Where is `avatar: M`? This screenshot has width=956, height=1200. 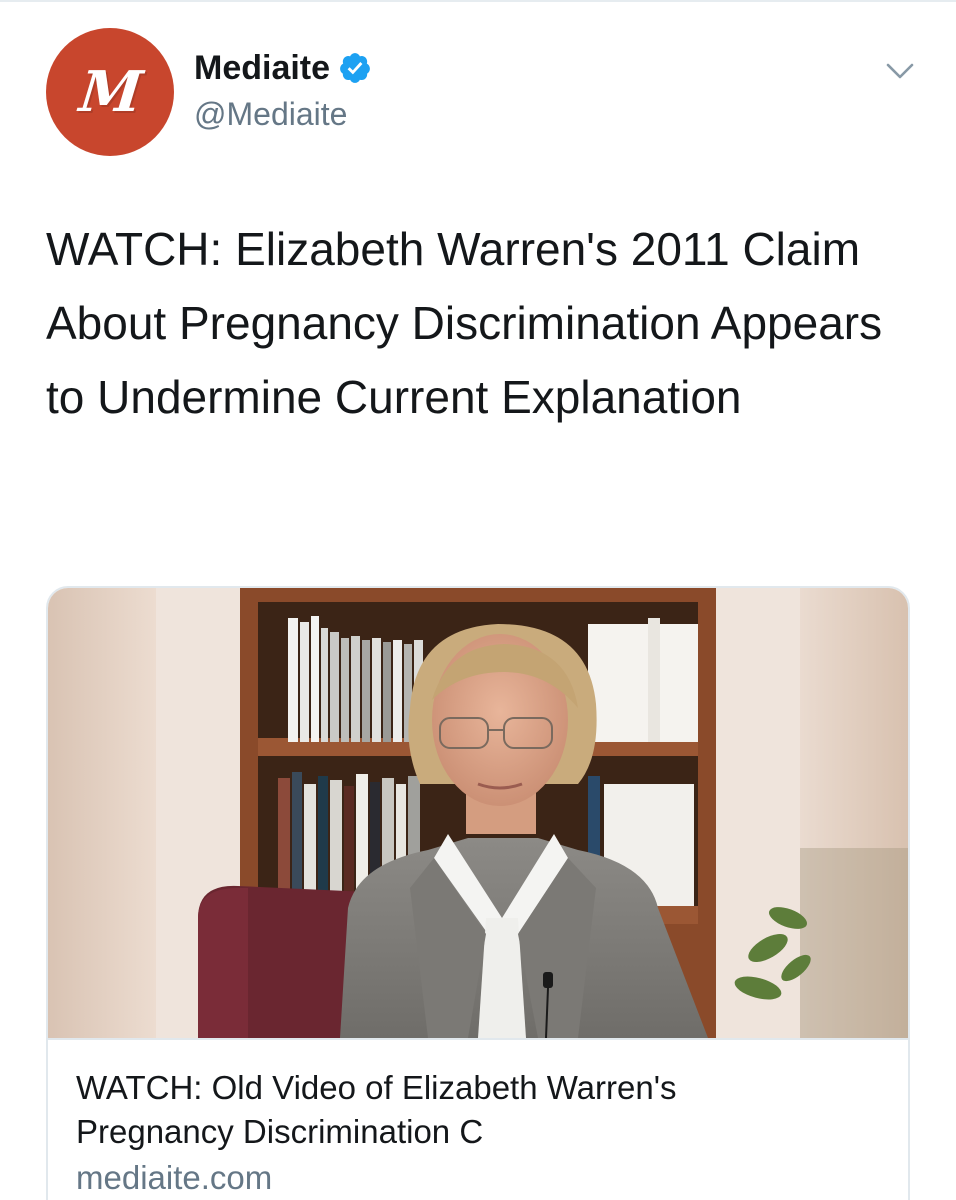 avatar: M is located at coordinates (110, 92).